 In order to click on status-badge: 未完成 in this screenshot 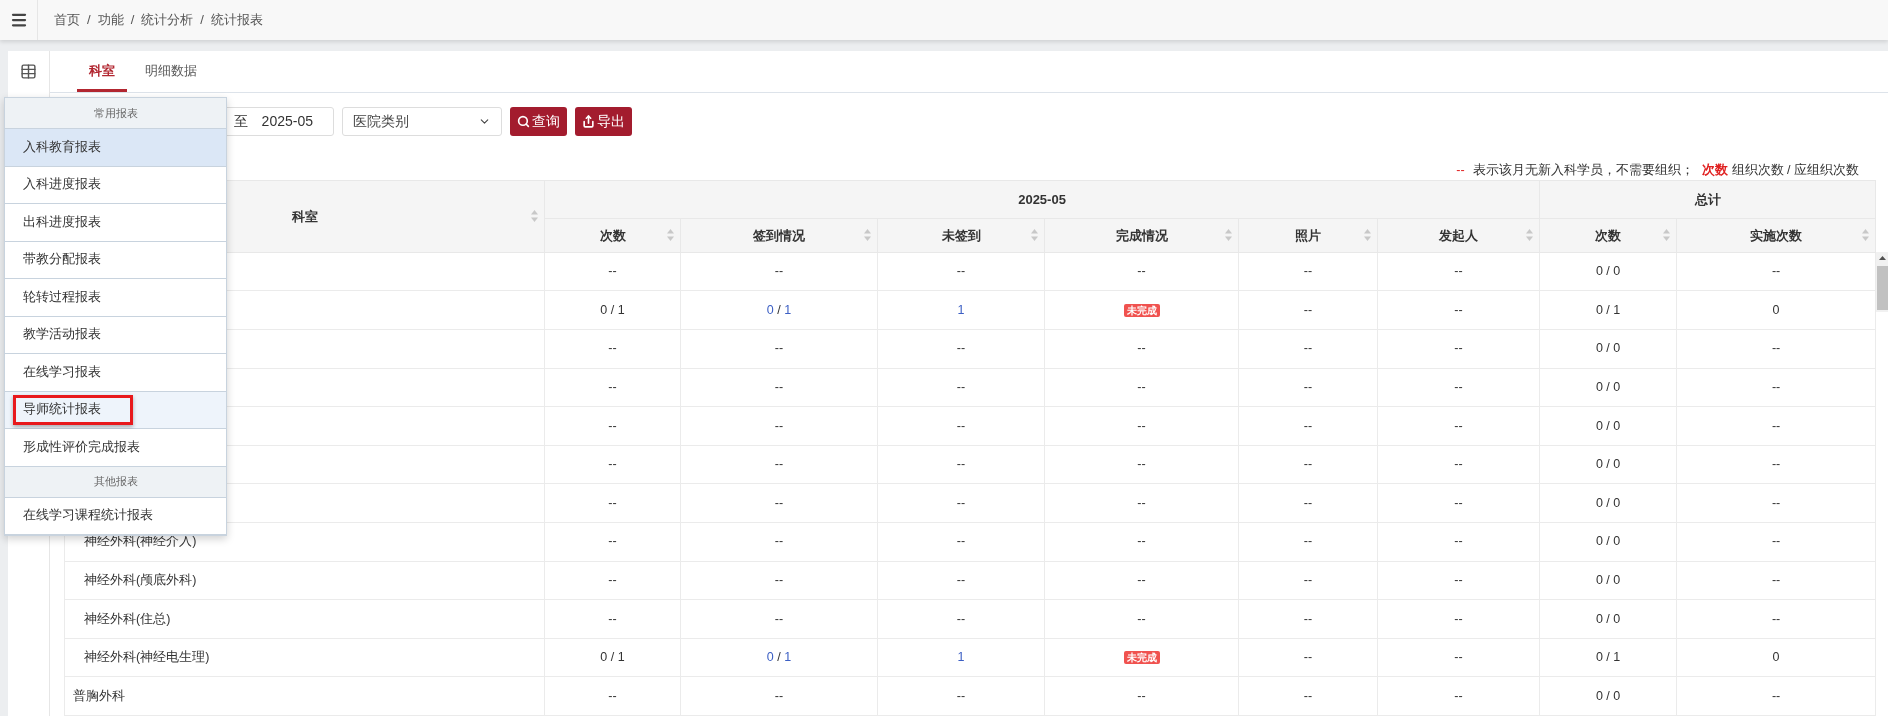, I will do `click(1141, 658)`.